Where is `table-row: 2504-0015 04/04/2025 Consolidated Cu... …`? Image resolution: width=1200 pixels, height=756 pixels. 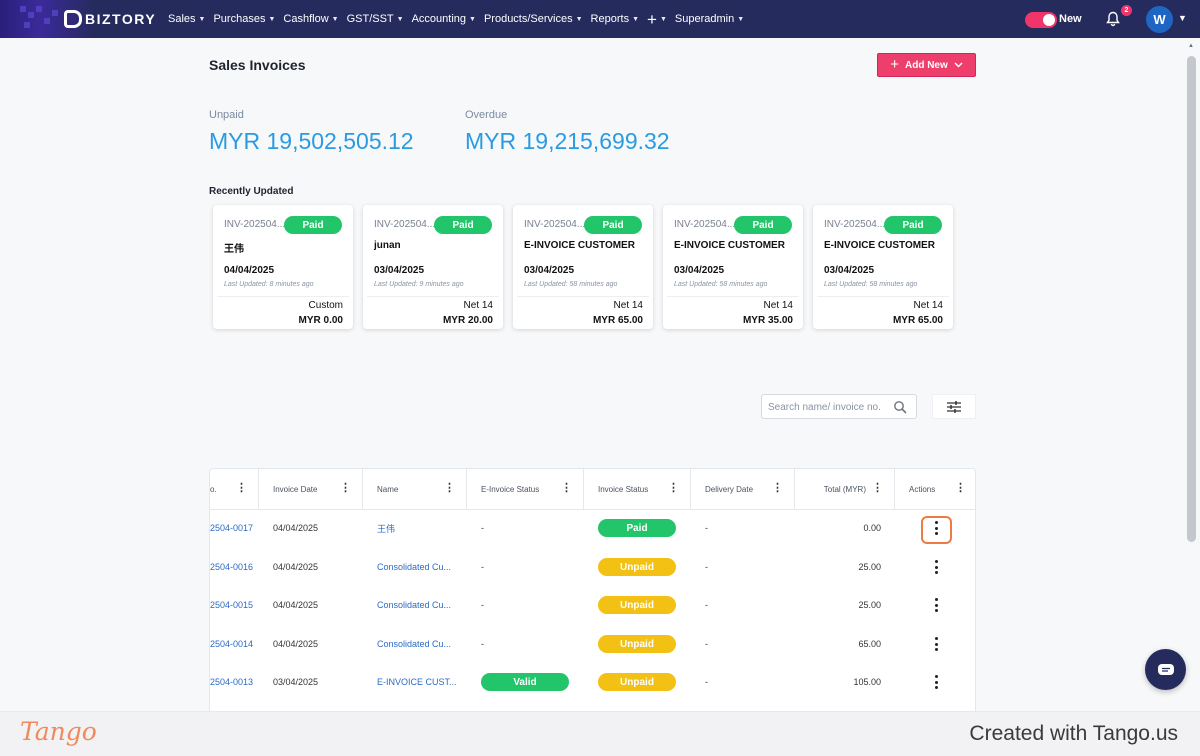
table-row: 2504-0015 04/04/2025 Consolidated Cu... … is located at coordinates (592, 605).